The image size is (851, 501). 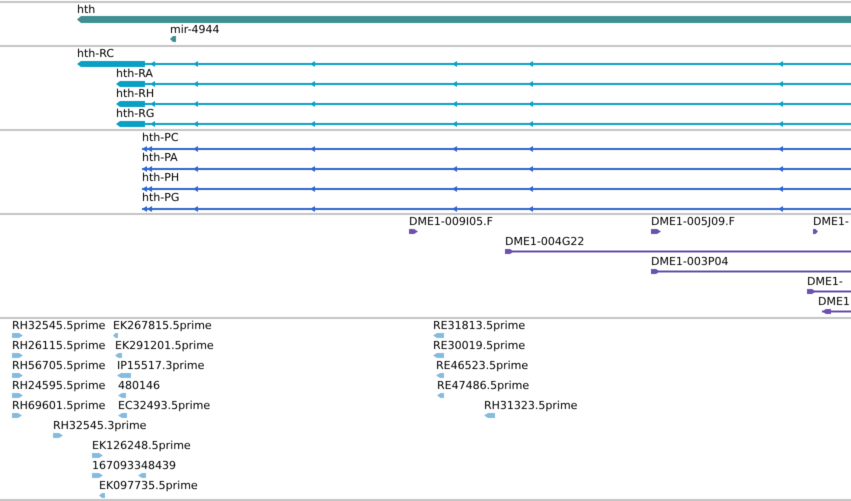 What do you see at coordinates (86, 9) in the screenshot?
I see `feature-label: hth` at bounding box center [86, 9].